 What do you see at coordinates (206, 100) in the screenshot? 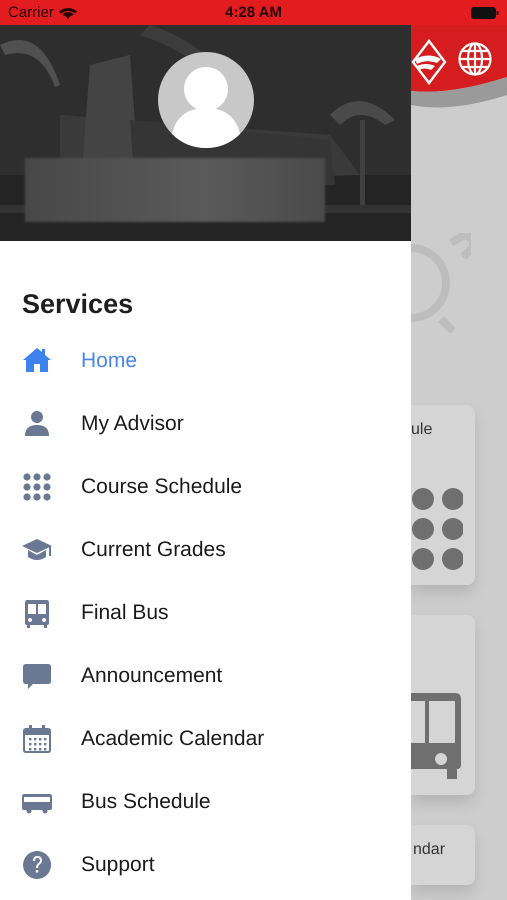
I see `avatar-icon` at bounding box center [206, 100].